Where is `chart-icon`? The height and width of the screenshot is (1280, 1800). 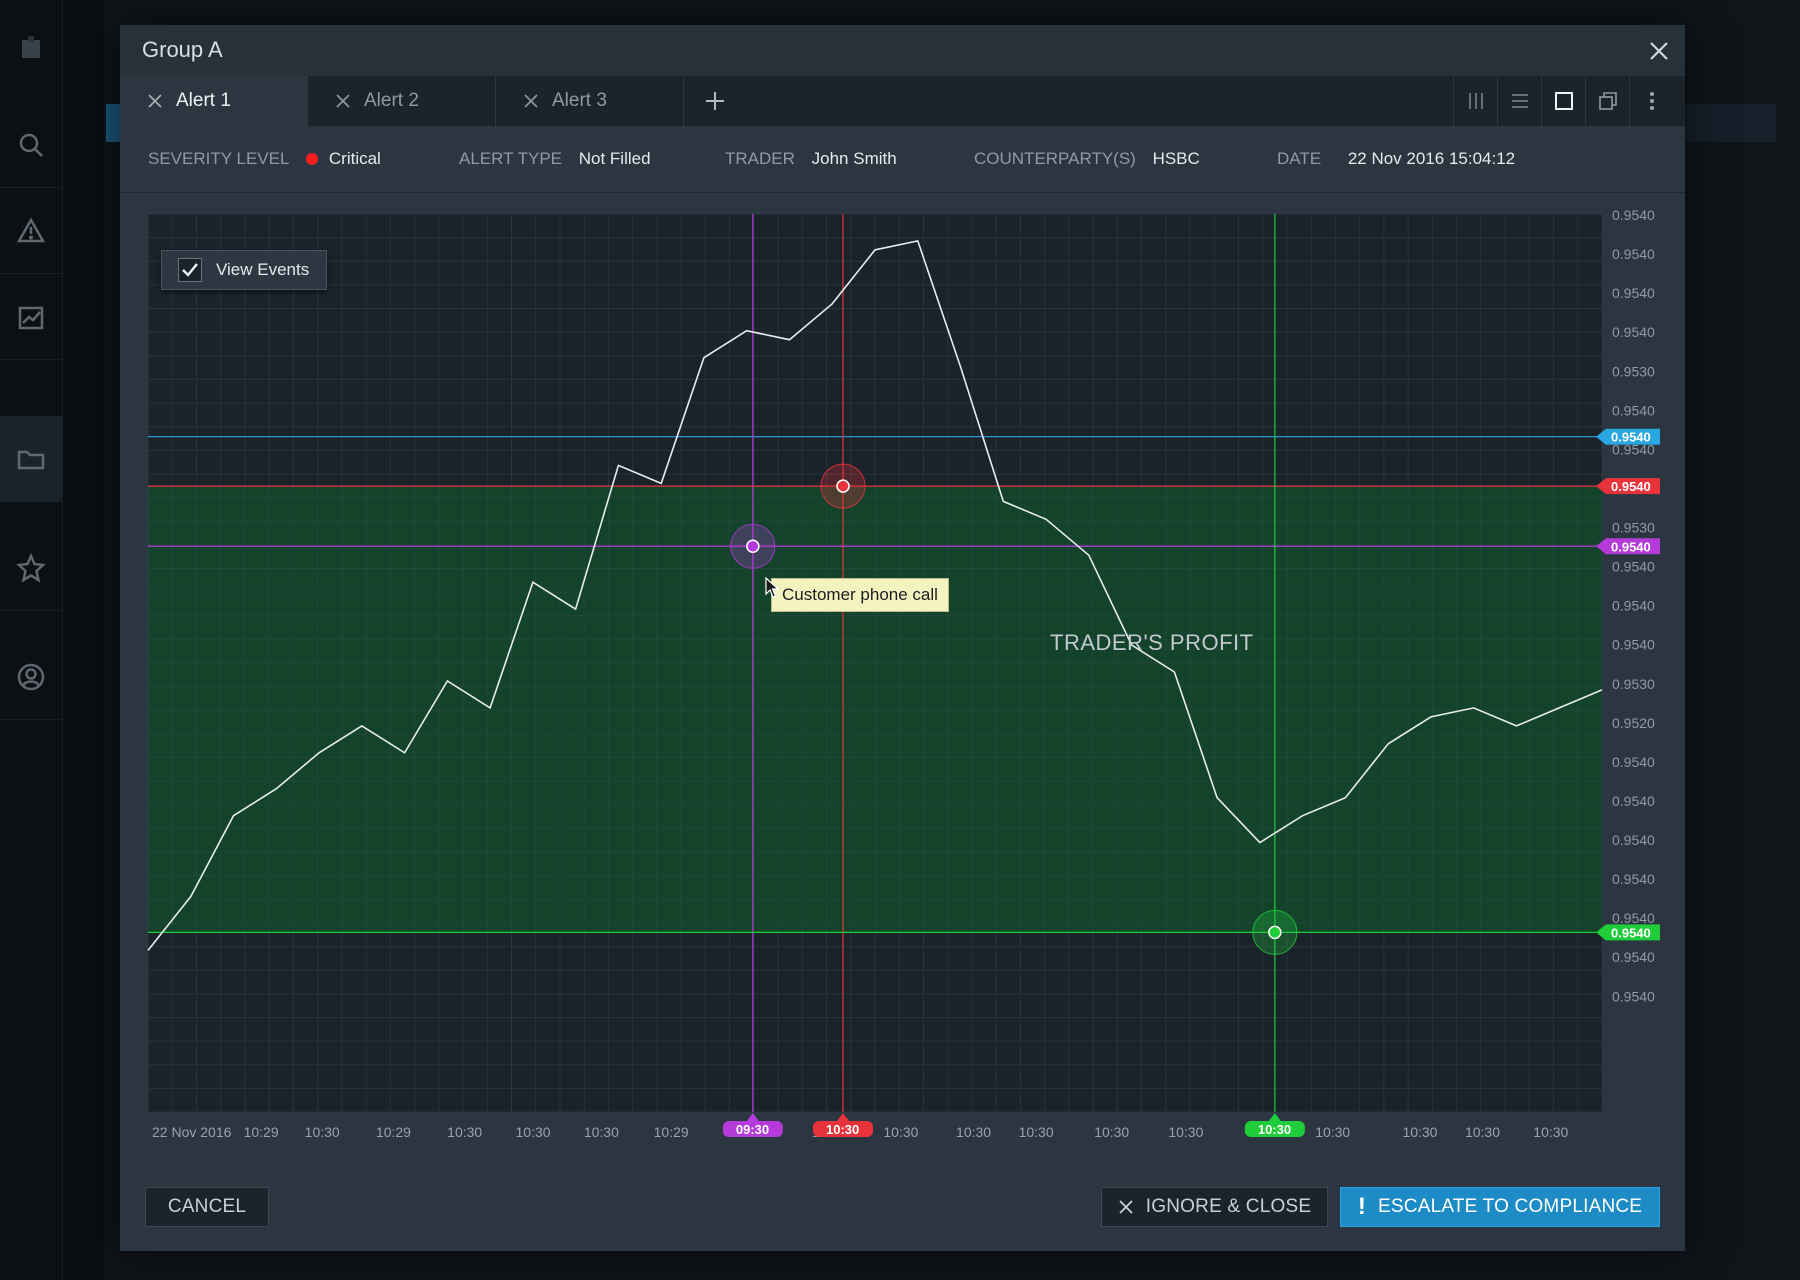
chart-icon is located at coordinates (31, 317).